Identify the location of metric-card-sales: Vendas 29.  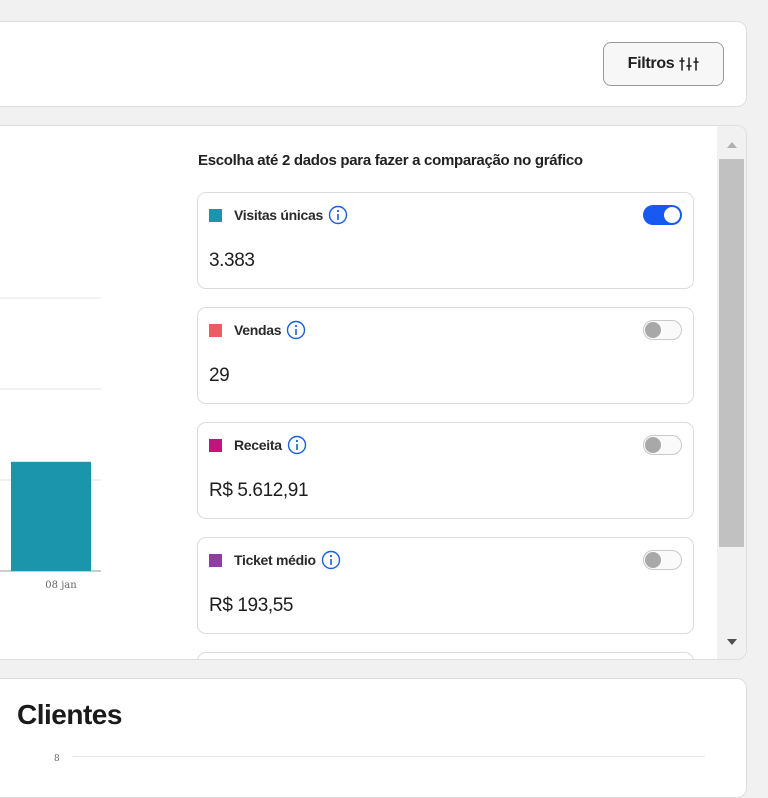
(445, 355).